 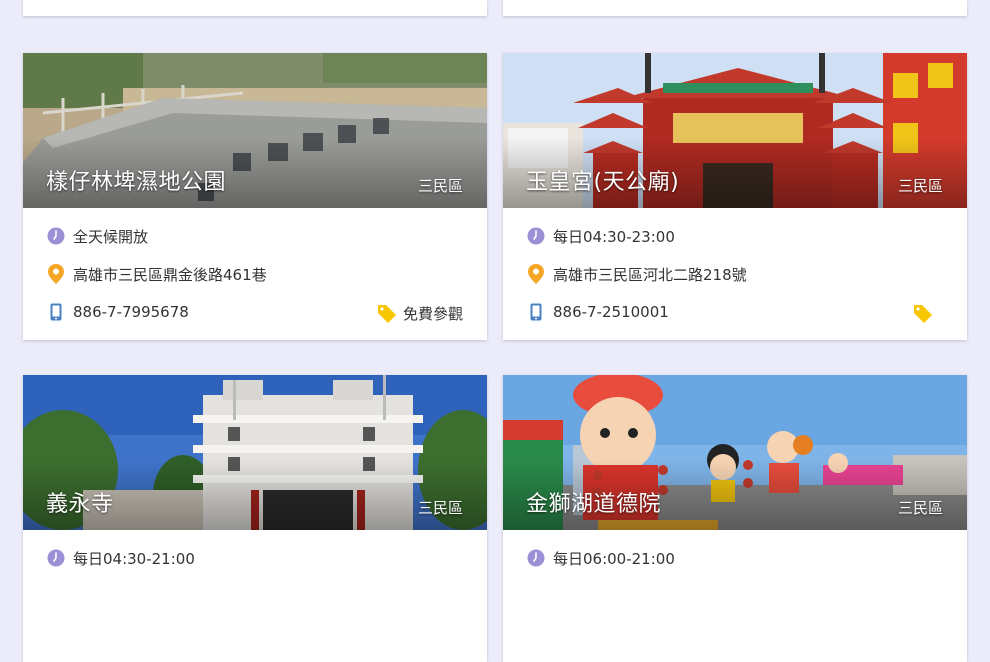 I want to click on card-cover-image: 玉皇宮(天公廟) 三民區, so click(x=735, y=130).